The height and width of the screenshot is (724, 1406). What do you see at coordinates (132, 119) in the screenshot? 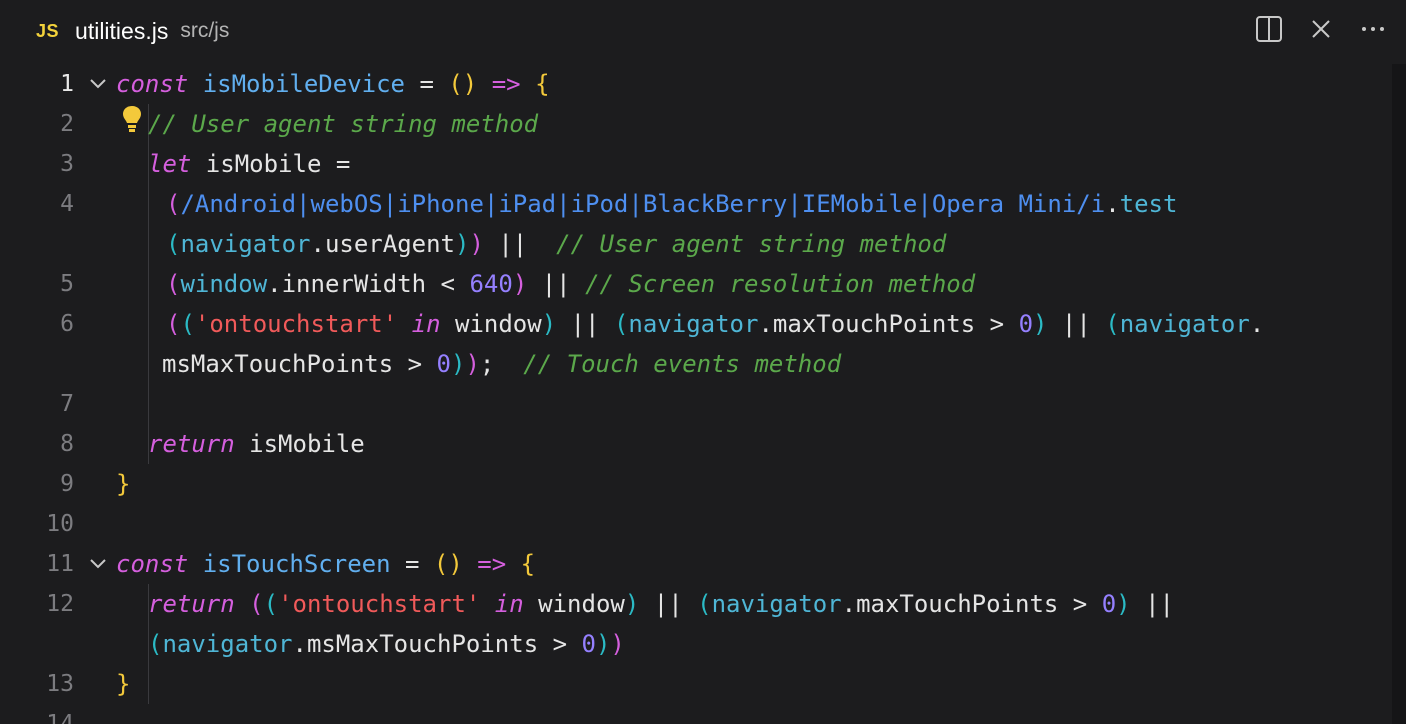
I see `lightbulb-icon` at bounding box center [132, 119].